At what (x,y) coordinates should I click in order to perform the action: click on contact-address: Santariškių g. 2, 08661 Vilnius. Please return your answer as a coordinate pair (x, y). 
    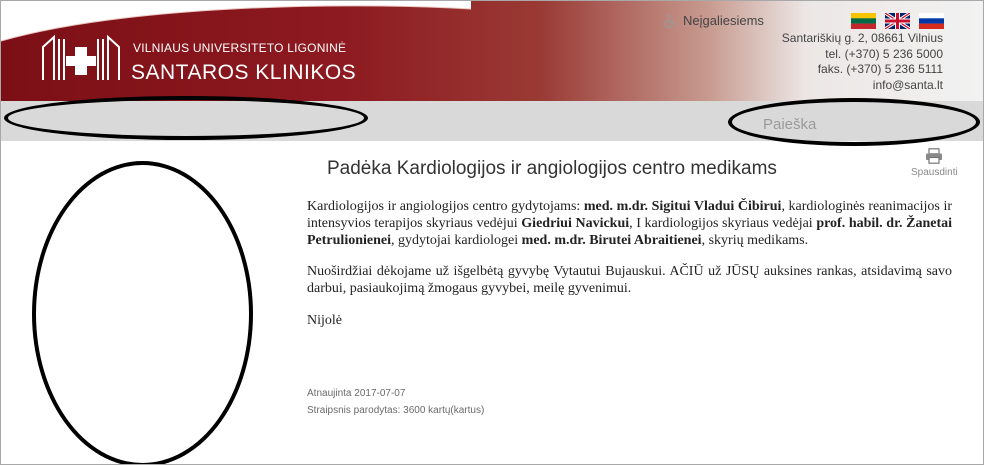
    Looking at the image, I should click on (862, 38).